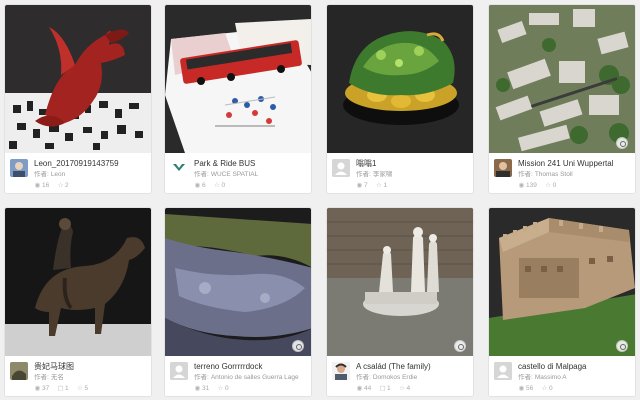 The image size is (640, 400). I want to click on author-name: WUCE SPATIAL, so click(234, 174).